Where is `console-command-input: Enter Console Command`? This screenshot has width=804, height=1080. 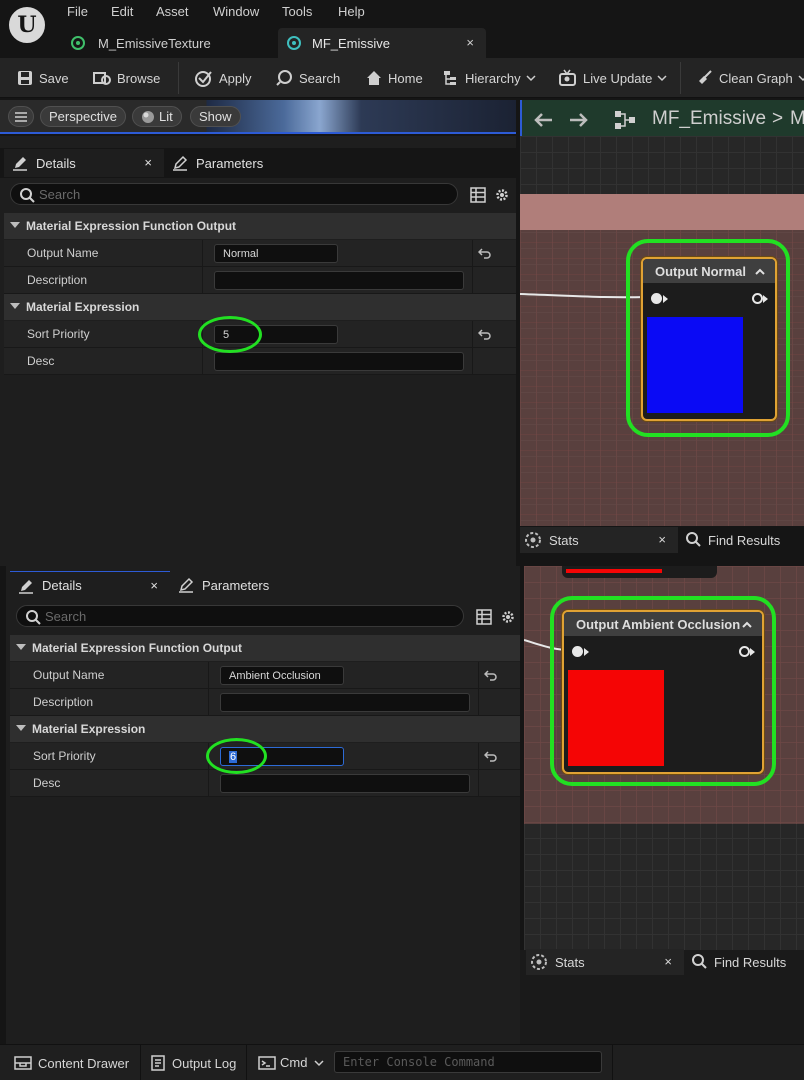 console-command-input: Enter Console Command is located at coordinates (468, 1062).